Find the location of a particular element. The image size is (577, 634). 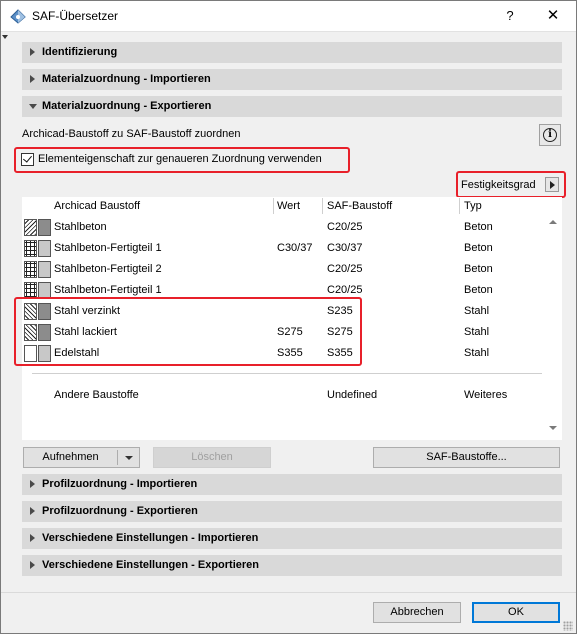

section-verschiedene-export: Verschiedene Einstellungen - Exportieren is located at coordinates (292, 565).